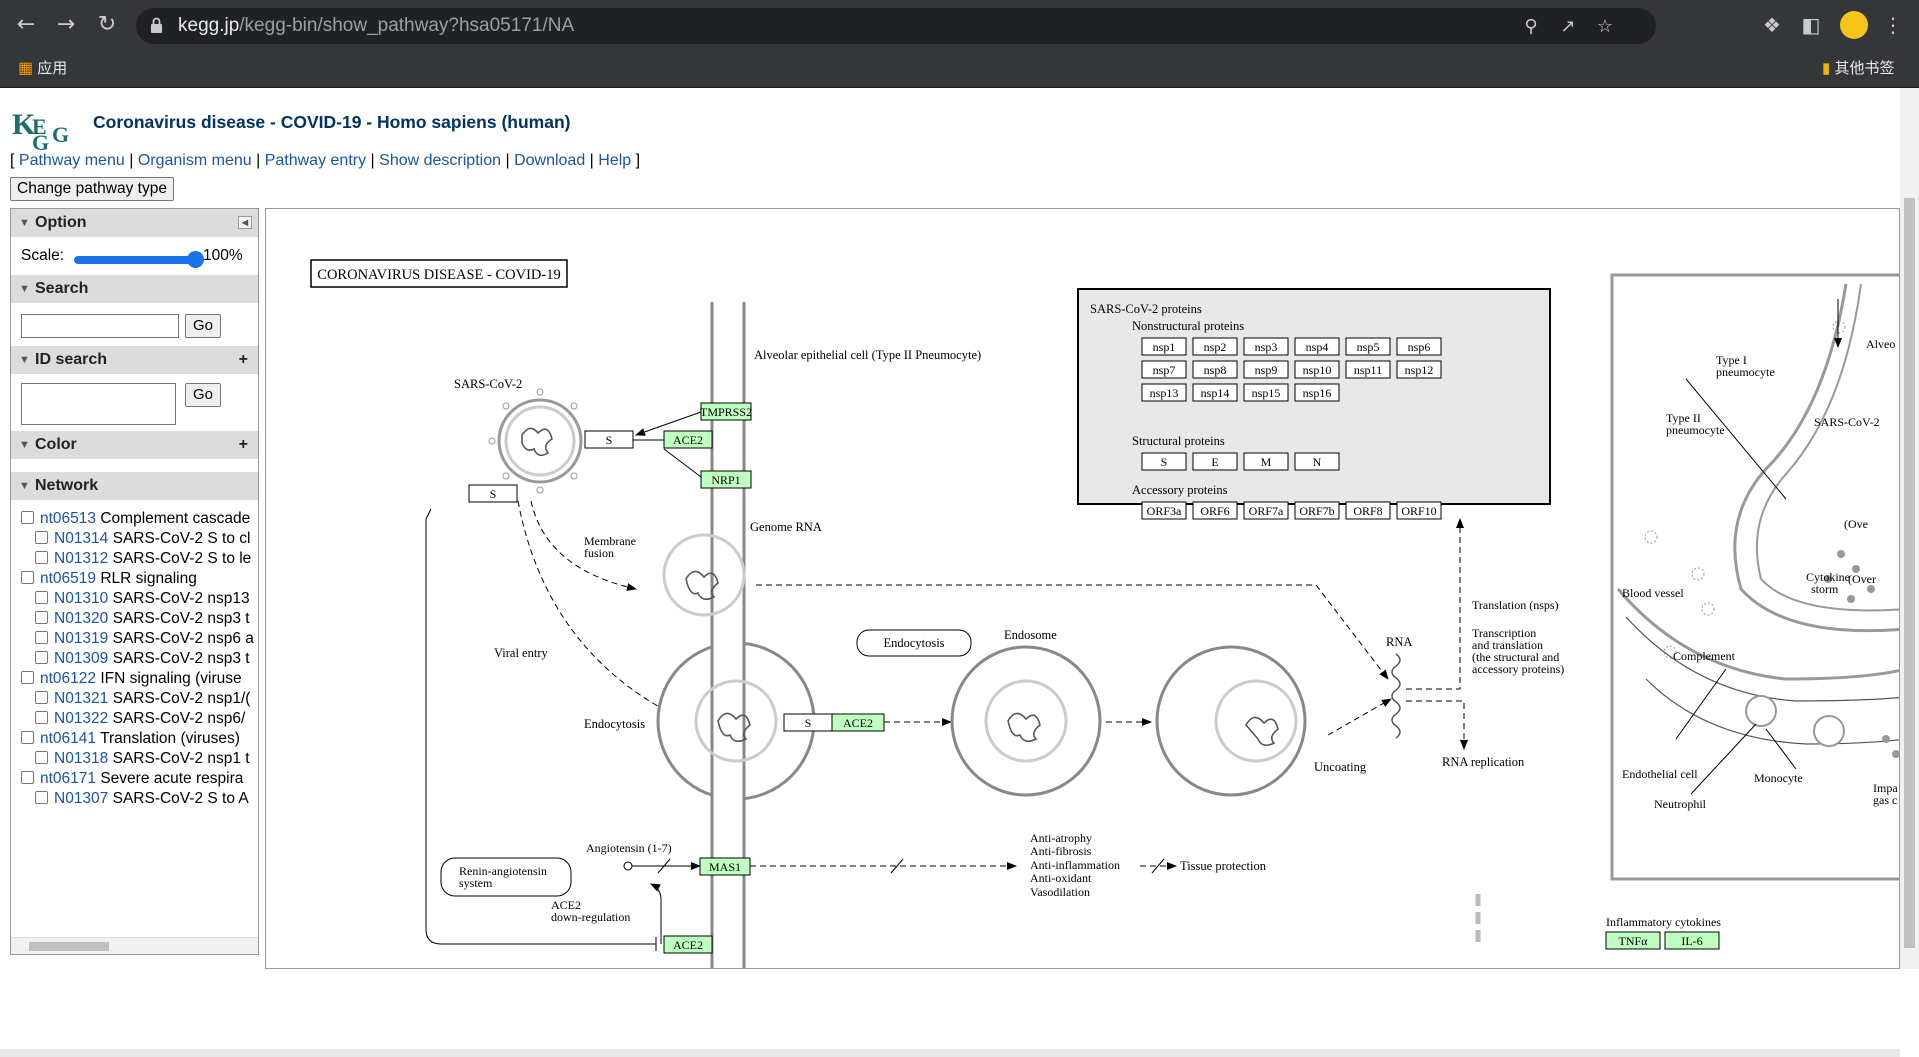 The height and width of the screenshot is (1057, 1919). Describe the element at coordinates (146, 639) in the screenshot. I see `network-subitem: N01319 SARS-CoV-2 nsp6 a` at that location.